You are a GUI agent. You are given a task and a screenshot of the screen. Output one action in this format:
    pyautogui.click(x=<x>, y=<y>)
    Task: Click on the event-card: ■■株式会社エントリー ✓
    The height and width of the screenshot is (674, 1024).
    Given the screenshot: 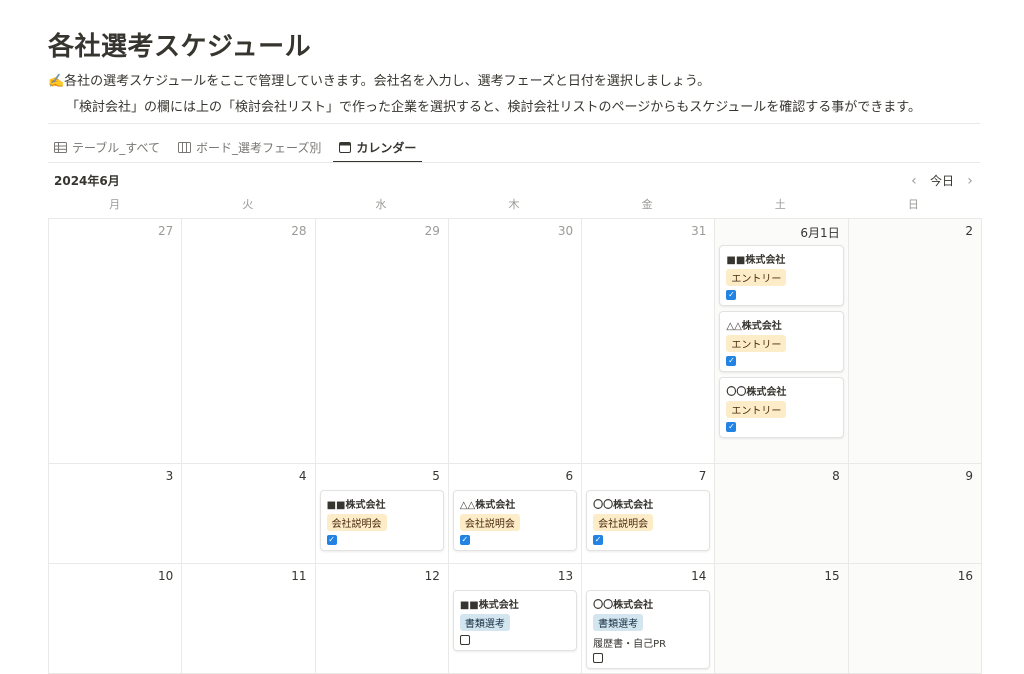 What is the action you would take?
    pyautogui.click(x=781, y=275)
    